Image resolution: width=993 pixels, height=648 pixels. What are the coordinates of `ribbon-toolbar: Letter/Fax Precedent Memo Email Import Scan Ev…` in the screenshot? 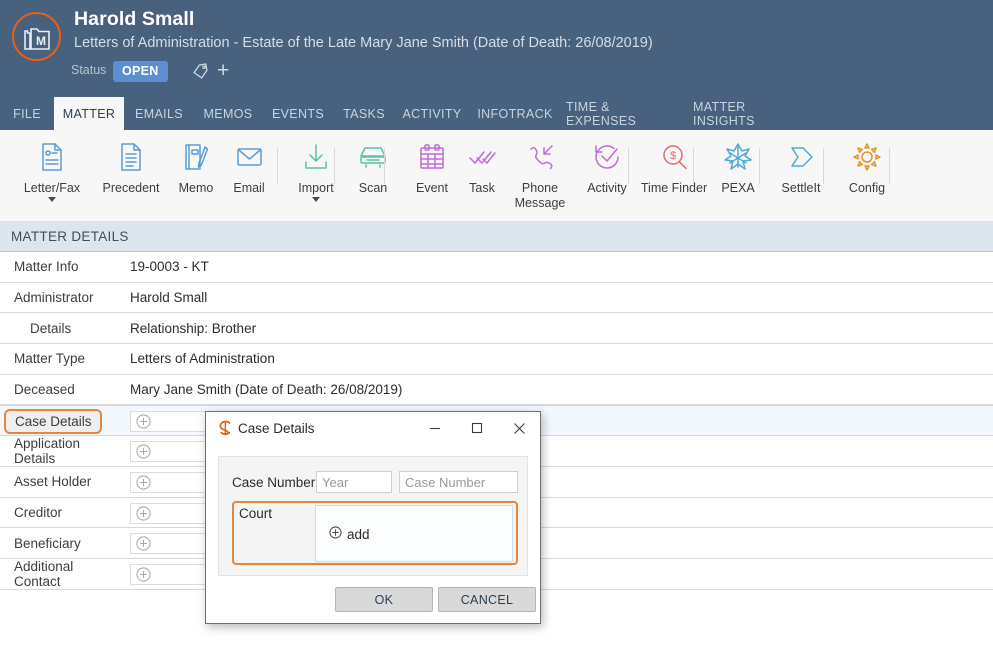 It's located at (496, 176).